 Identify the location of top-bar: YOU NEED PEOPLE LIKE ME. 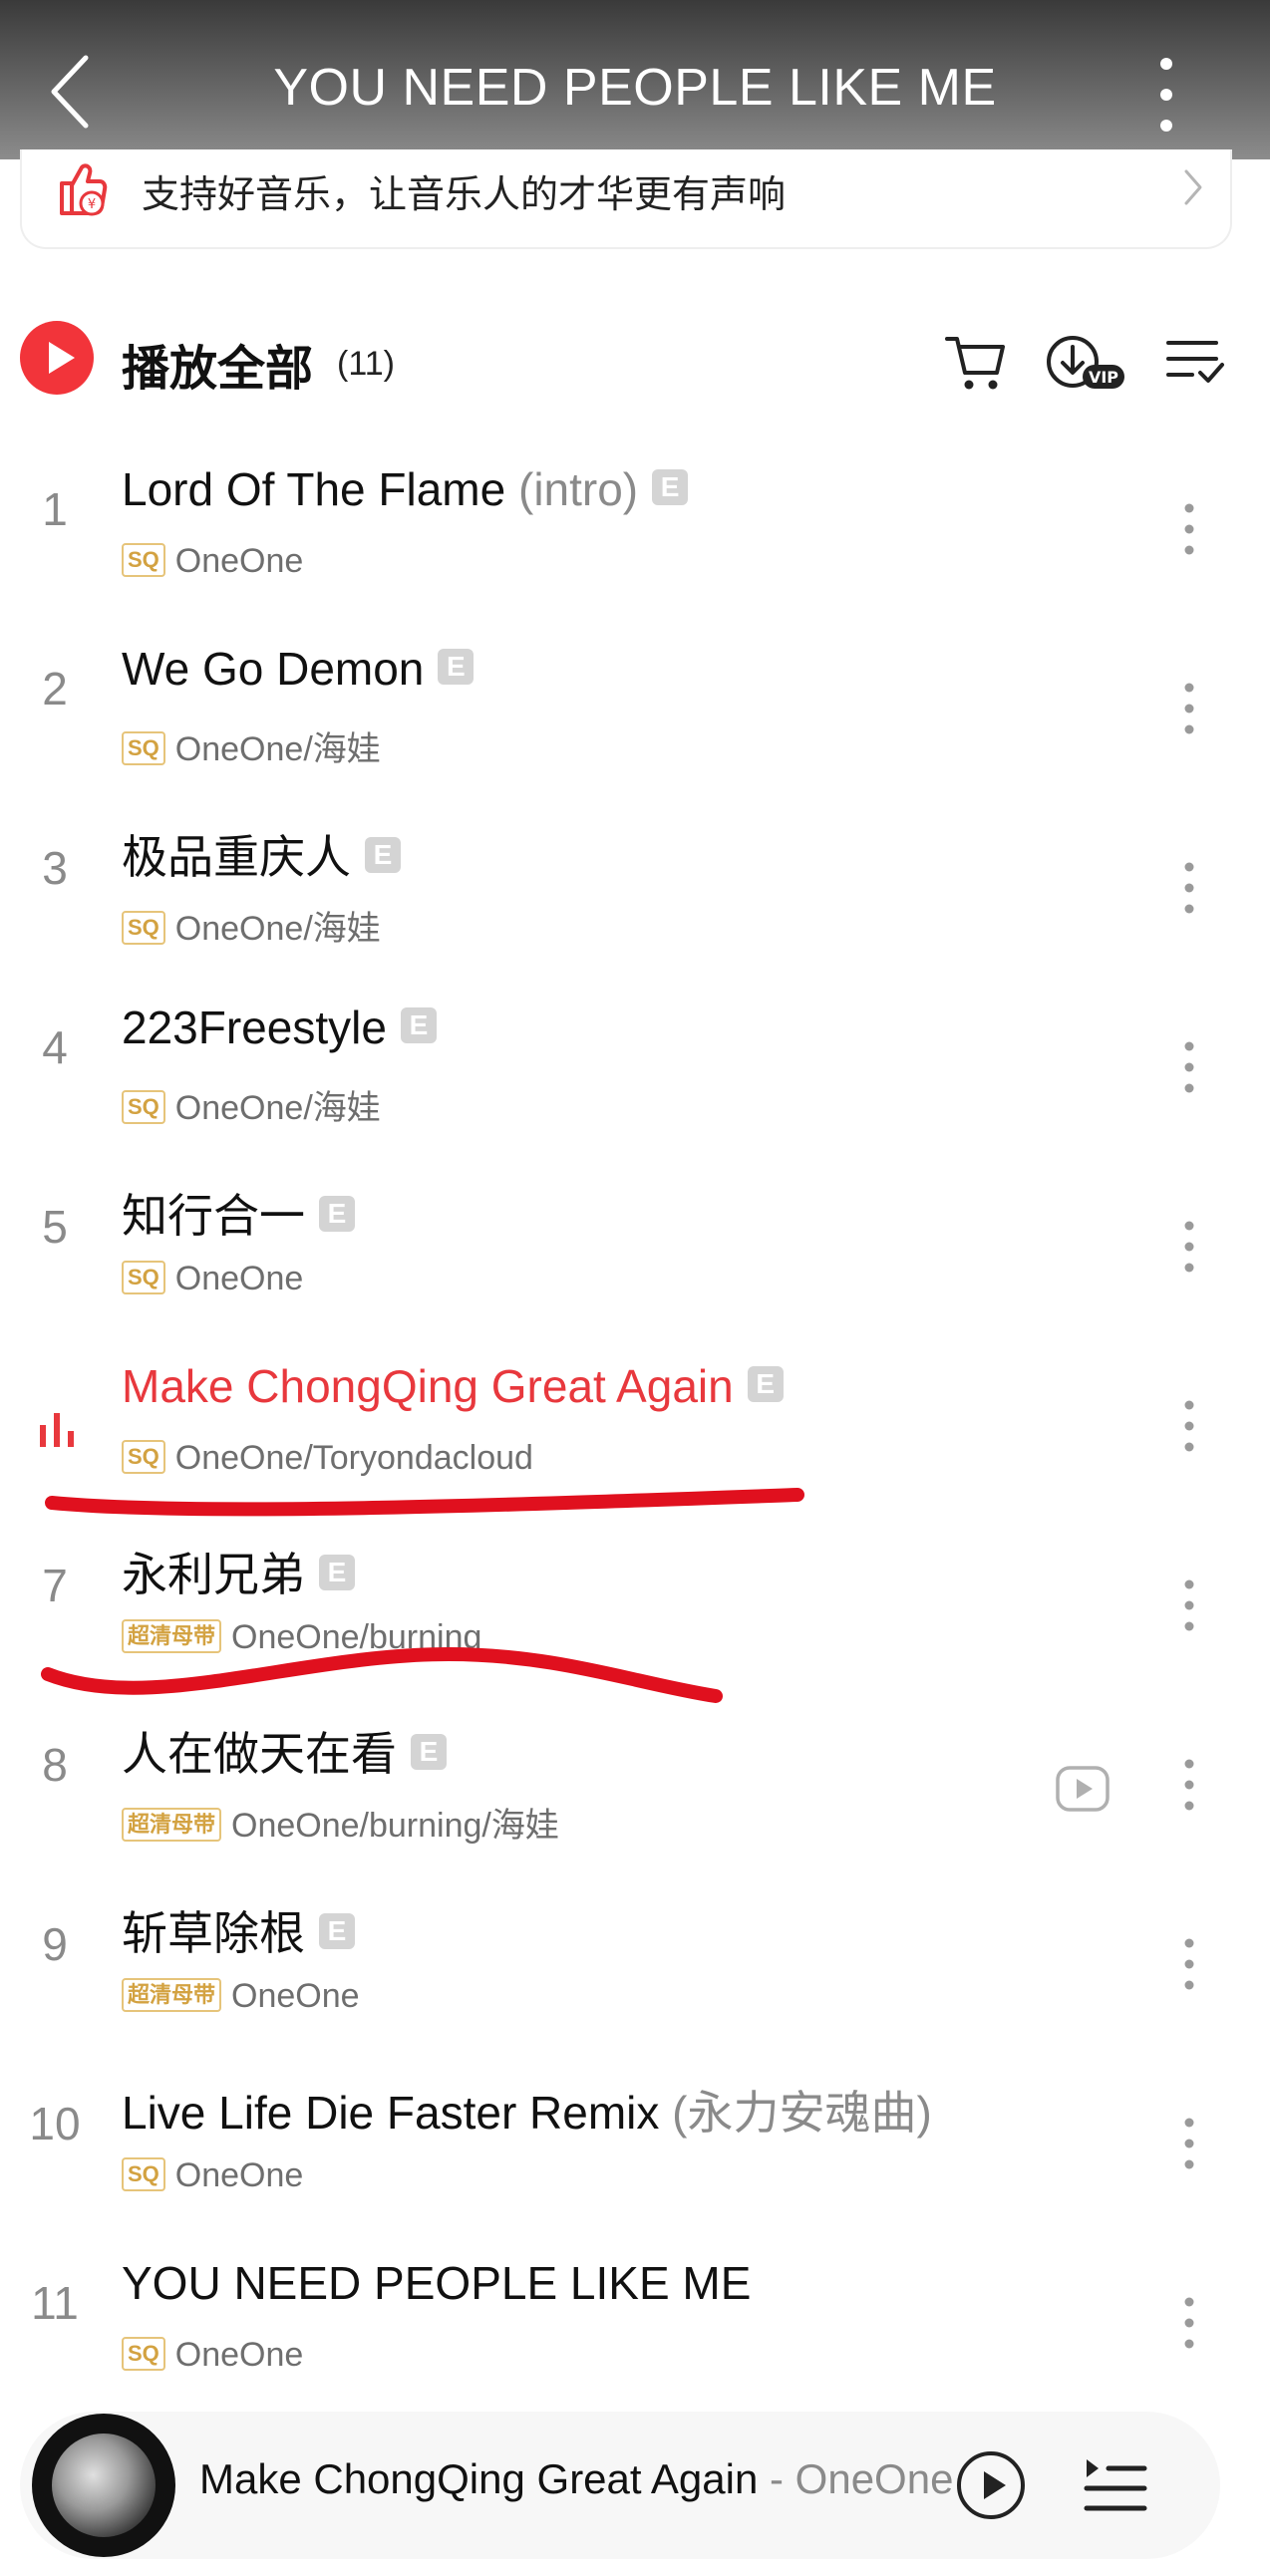
(635, 79).